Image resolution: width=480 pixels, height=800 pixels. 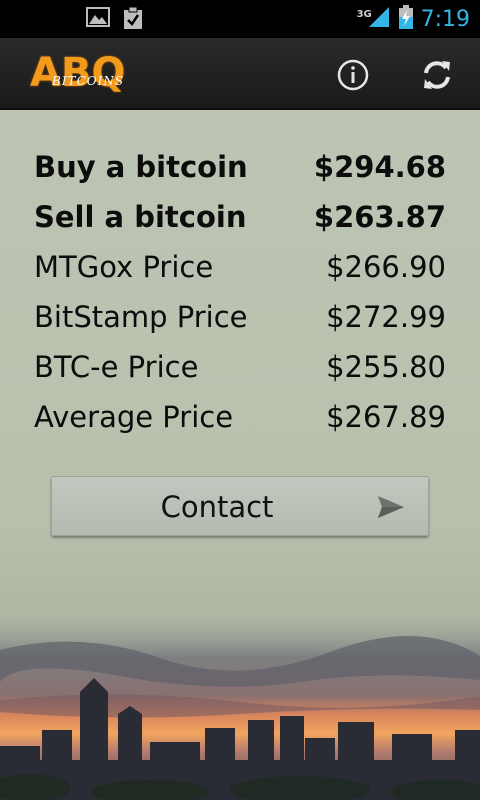 What do you see at coordinates (240, 417) in the screenshot?
I see `price-row-average: Average Price $267.89` at bounding box center [240, 417].